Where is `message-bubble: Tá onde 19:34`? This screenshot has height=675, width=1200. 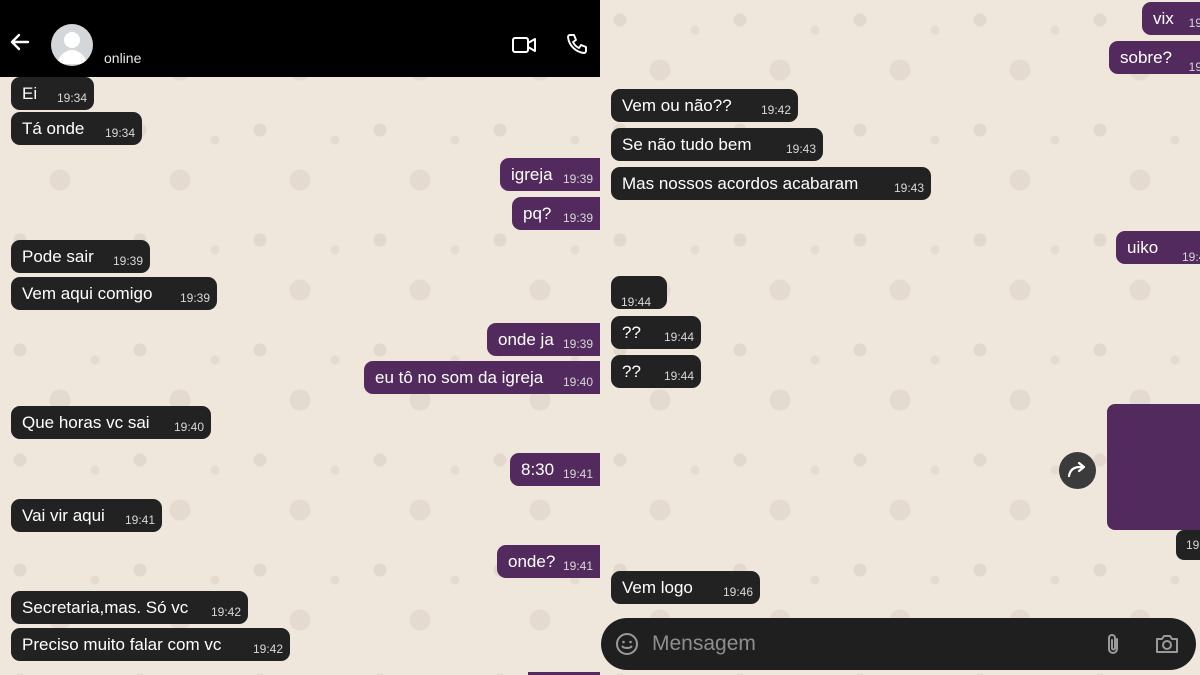 message-bubble: Tá onde 19:34 is located at coordinates (76, 128).